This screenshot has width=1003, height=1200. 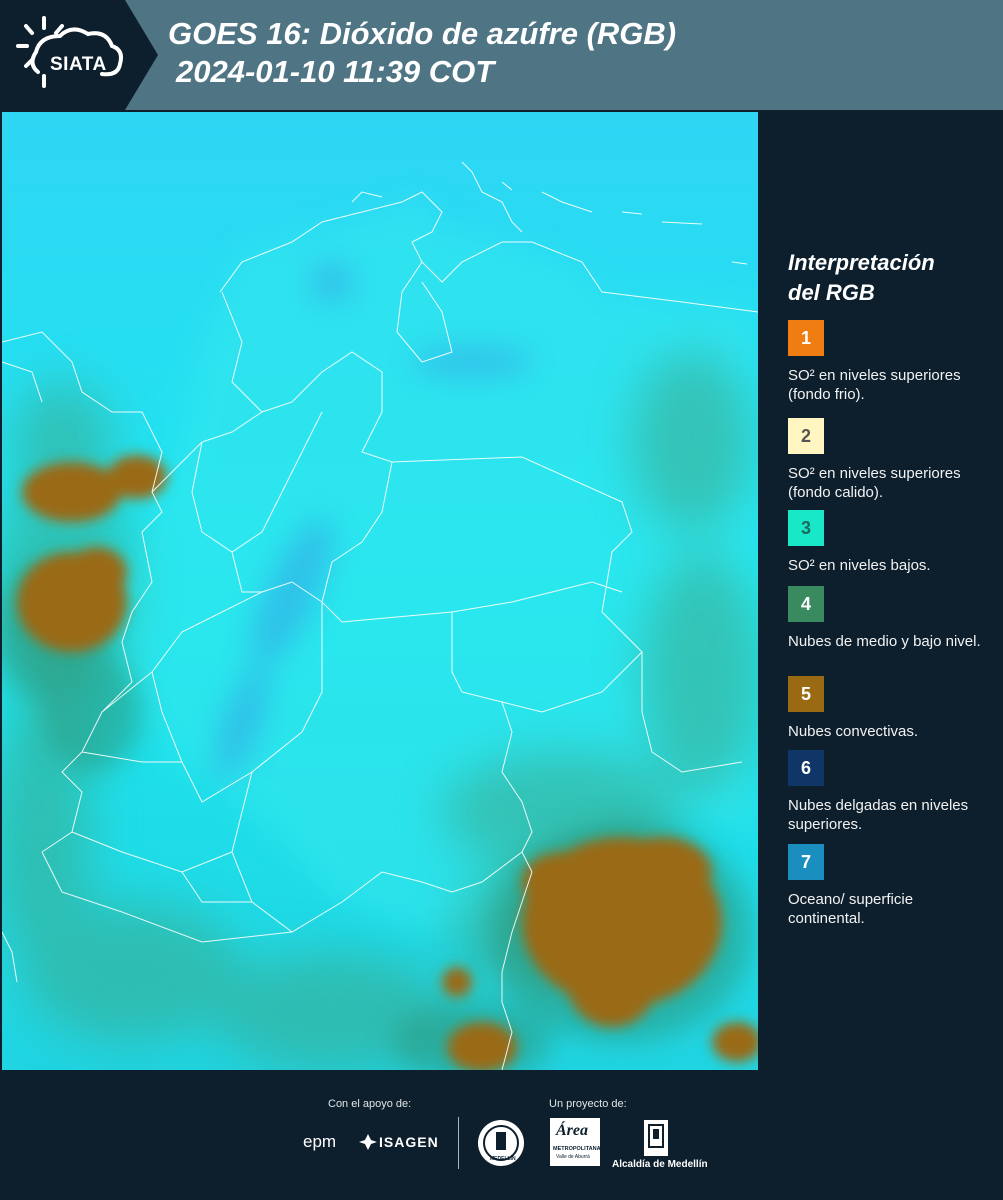 What do you see at coordinates (660, 1164) in the screenshot?
I see `alcaldia-logo: Alcaldía de Medellín` at bounding box center [660, 1164].